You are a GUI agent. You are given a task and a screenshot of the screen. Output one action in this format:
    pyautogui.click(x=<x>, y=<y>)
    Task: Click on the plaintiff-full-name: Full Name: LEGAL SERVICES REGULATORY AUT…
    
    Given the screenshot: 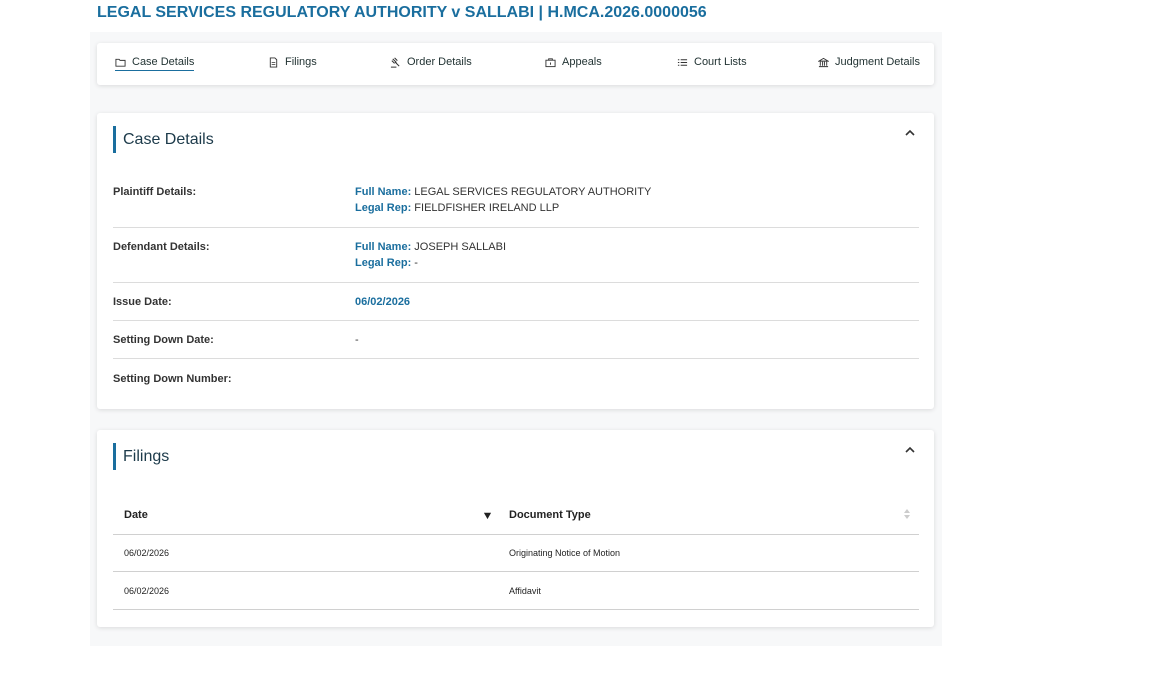 What is the action you would take?
    pyautogui.click(x=503, y=192)
    